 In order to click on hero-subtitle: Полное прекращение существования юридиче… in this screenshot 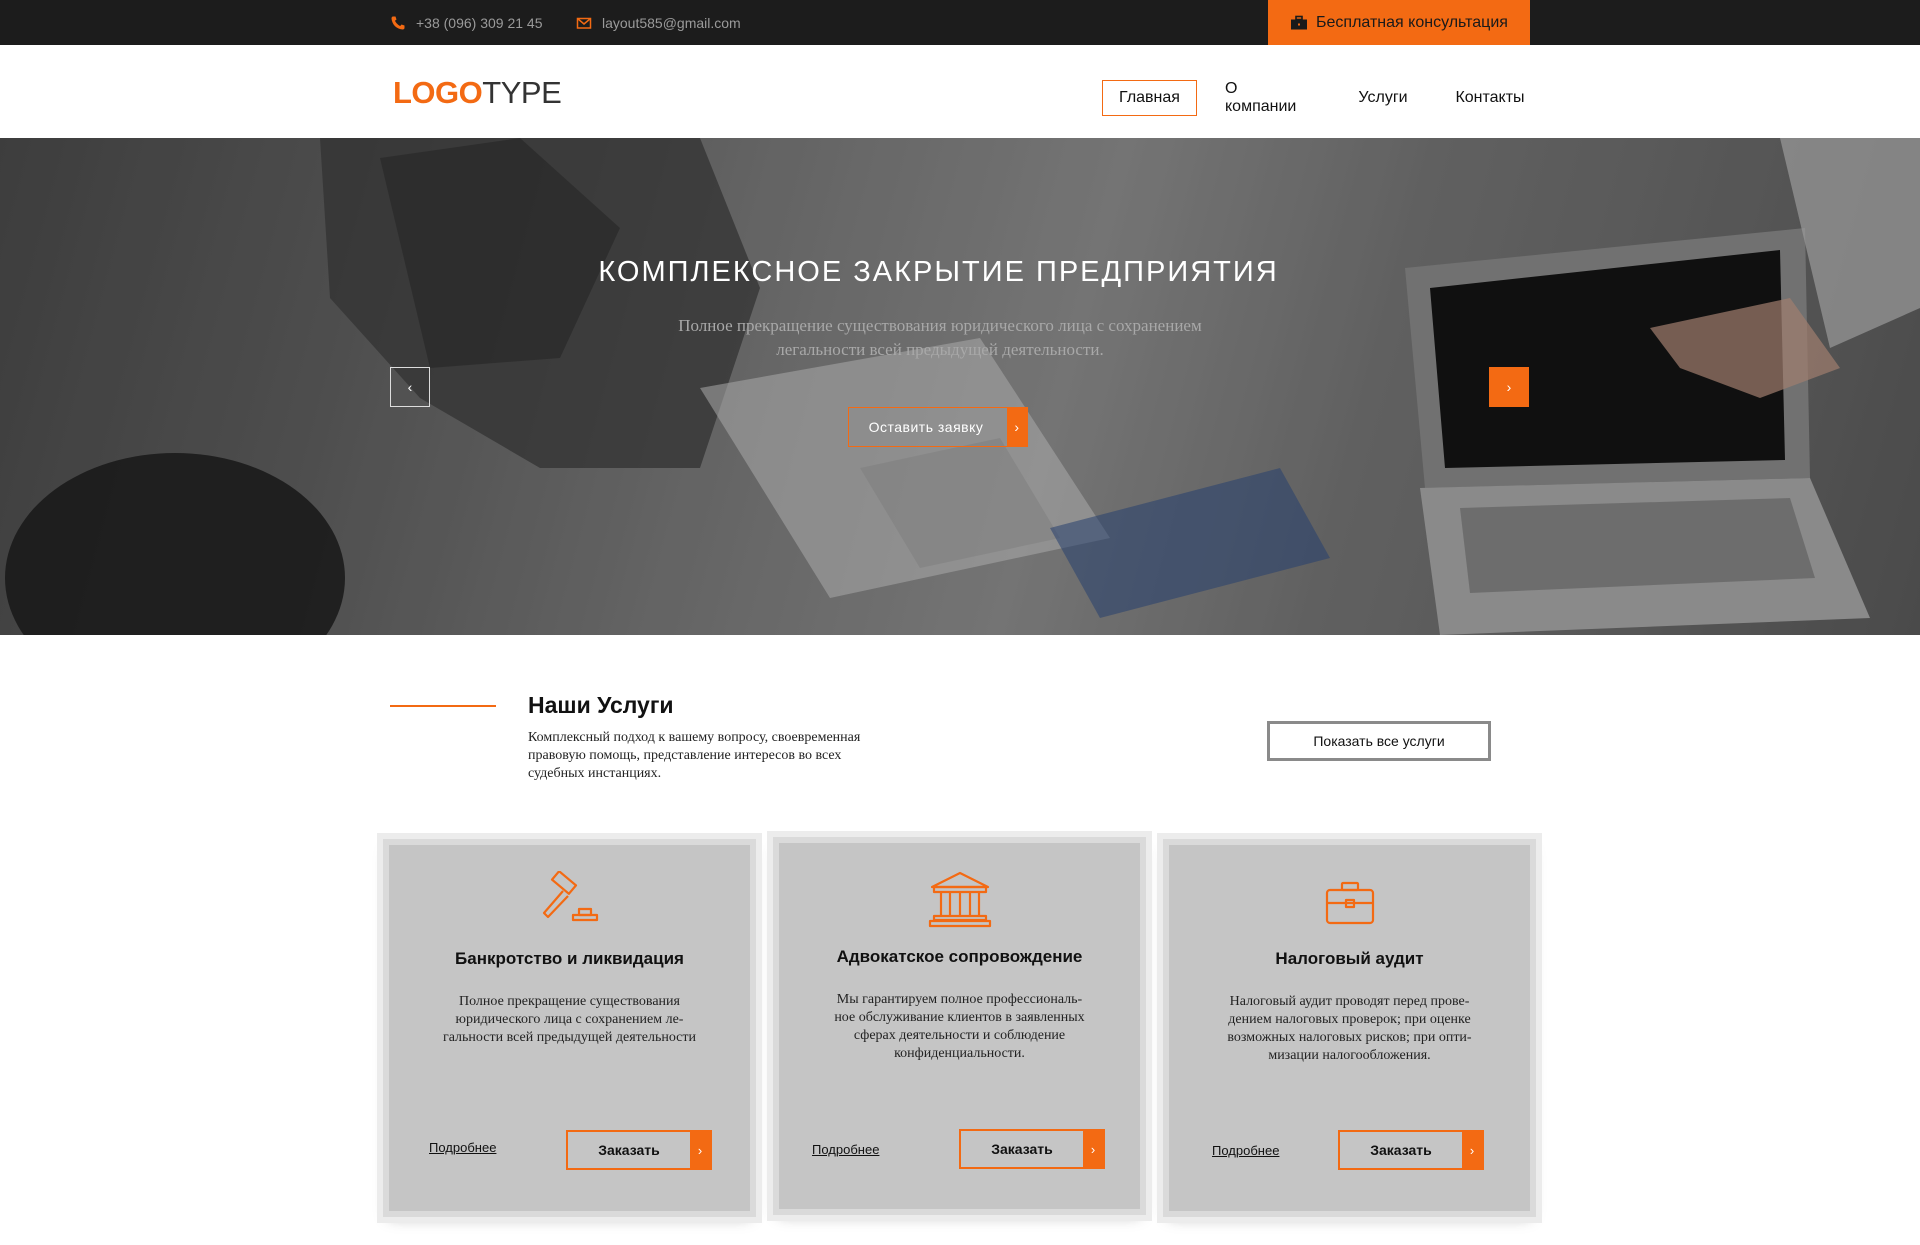, I will do `click(940, 338)`.